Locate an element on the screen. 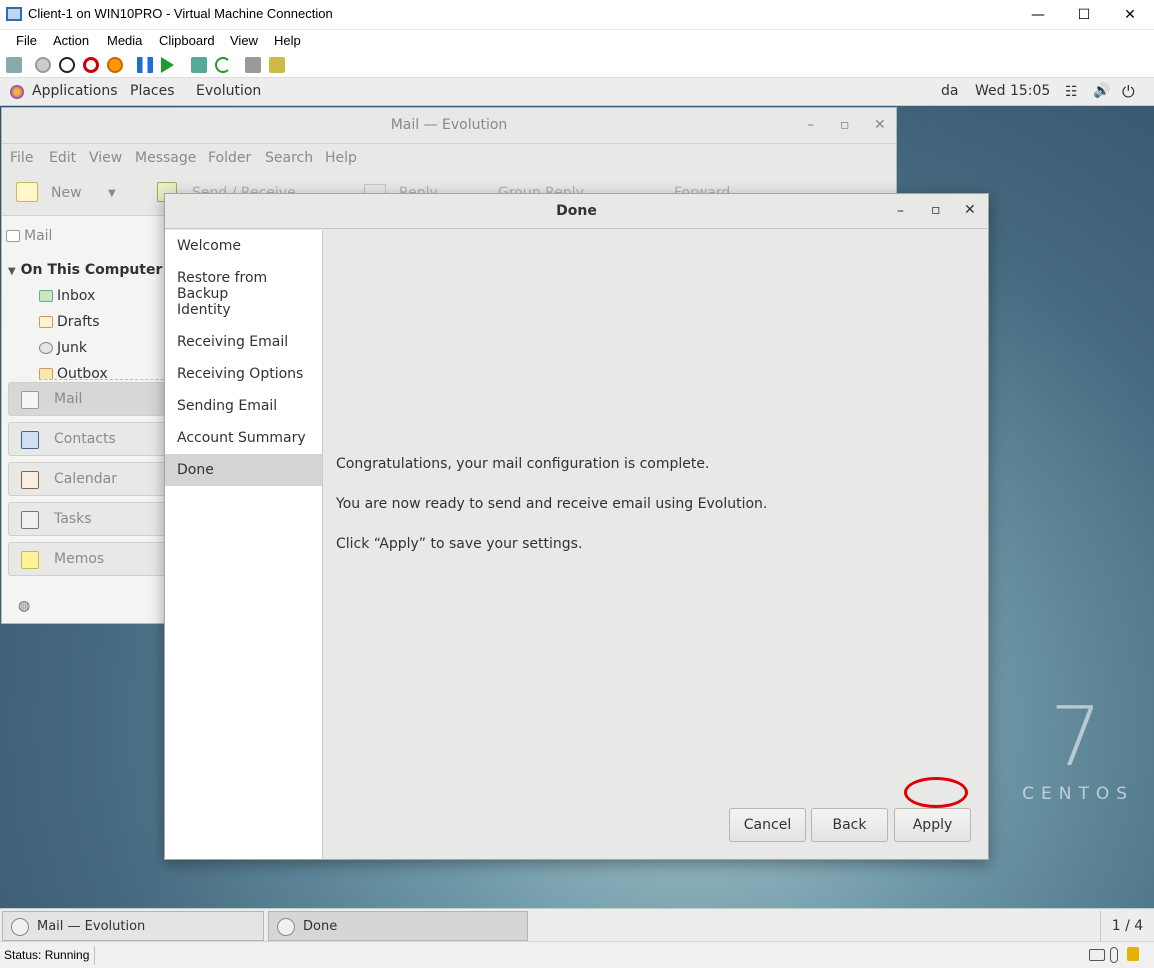 Image resolution: width=1154 pixels, height=968 pixels. contacts-icon is located at coordinates (30, 440).